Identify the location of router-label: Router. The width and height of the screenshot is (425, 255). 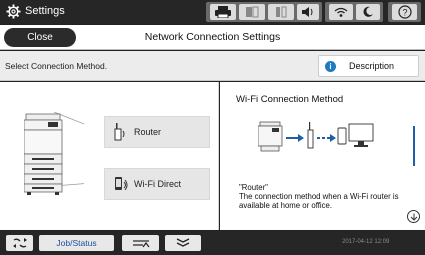
(148, 132).